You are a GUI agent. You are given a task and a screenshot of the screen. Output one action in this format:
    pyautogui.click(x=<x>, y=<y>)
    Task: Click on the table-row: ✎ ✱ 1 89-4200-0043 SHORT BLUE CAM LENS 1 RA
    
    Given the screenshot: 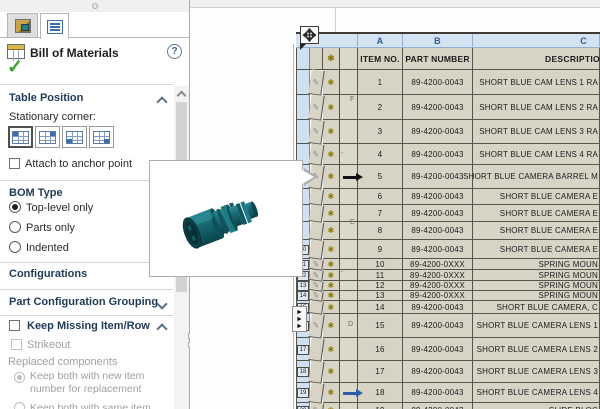 What is the action you would take?
    pyautogui.click(x=448, y=82)
    